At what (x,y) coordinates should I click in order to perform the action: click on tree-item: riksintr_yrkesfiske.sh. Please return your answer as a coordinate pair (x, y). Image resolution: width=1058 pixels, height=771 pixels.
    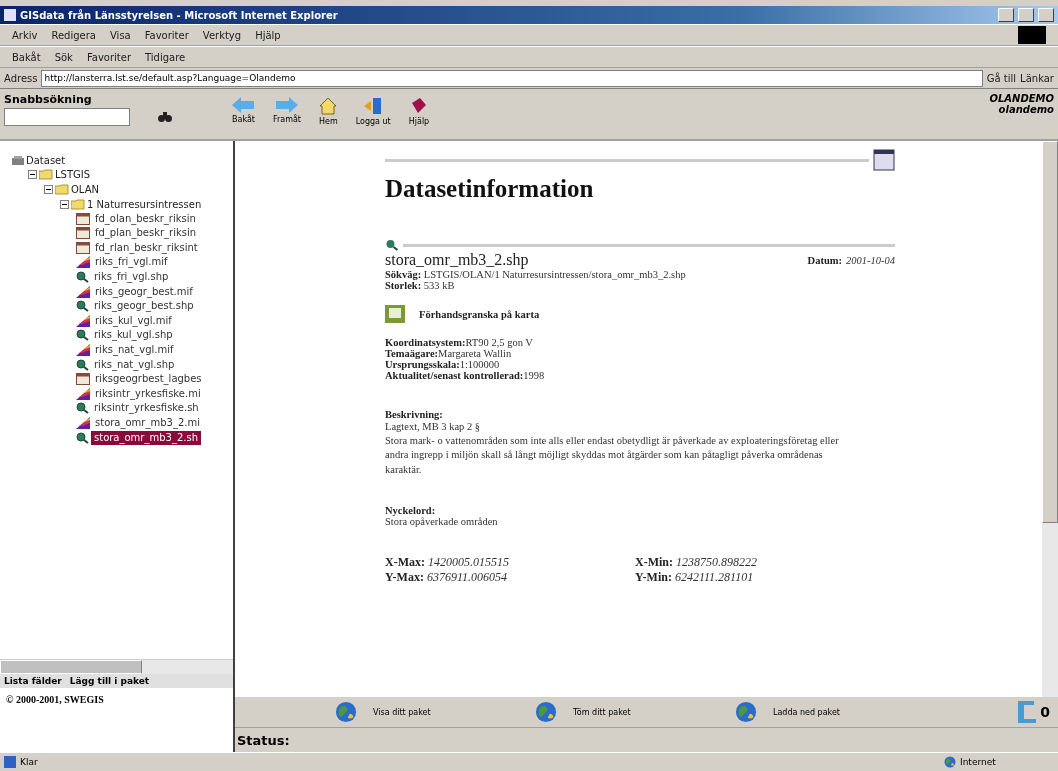
    Looking at the image, I should click on (146, 408).